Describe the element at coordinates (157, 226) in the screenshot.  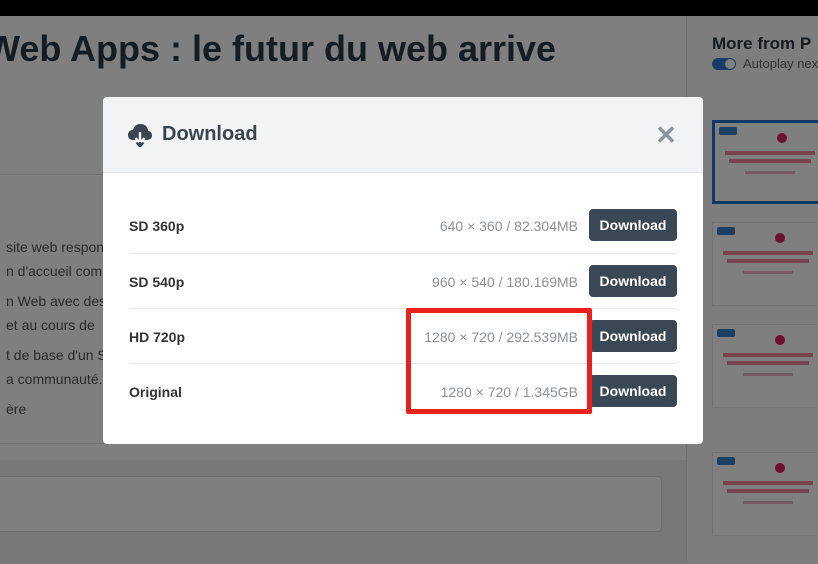
I see `quality-label: SD 360p` at that location.